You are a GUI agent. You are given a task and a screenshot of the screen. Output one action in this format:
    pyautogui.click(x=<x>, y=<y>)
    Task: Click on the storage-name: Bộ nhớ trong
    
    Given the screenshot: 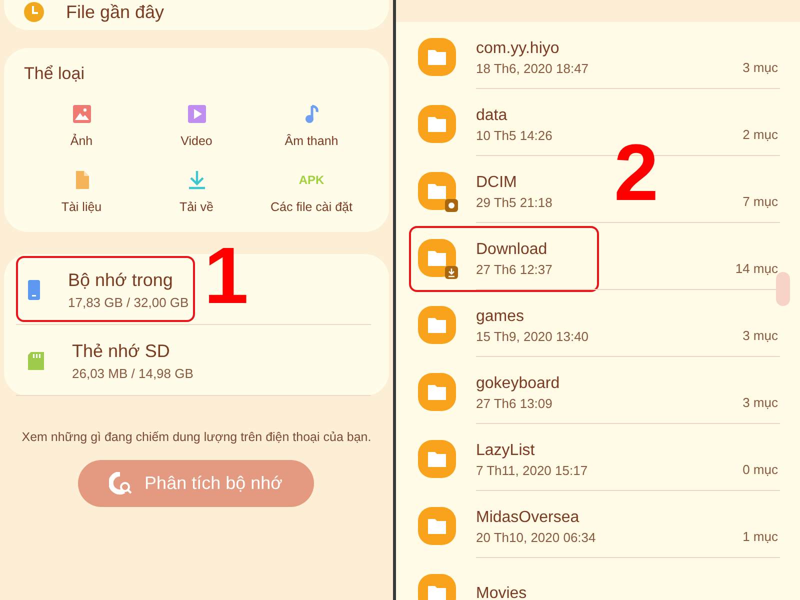 What is the action you would take?
    pyautogui.click(x=121, y=280)
    